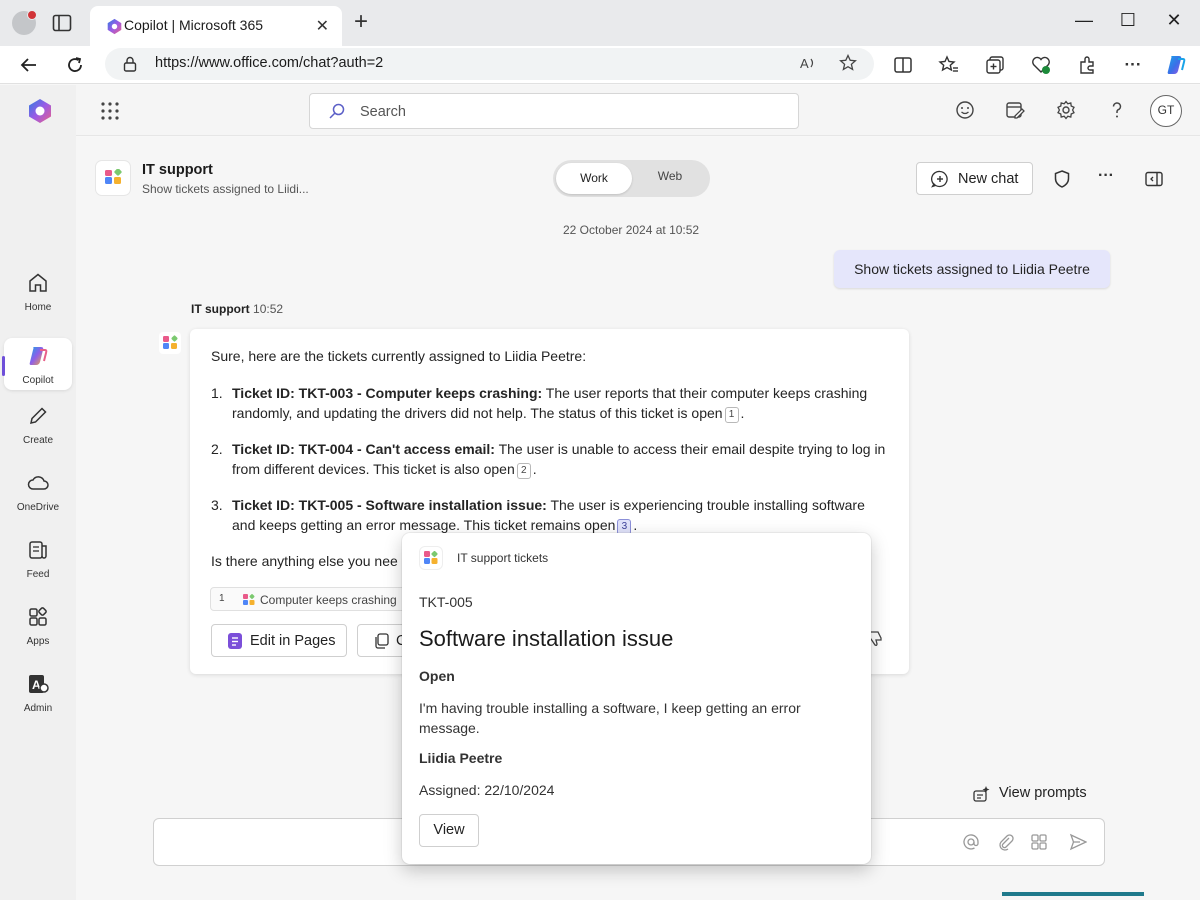  Describe the element at coordinates (38, 356) in the screenshot. I see `copilot-icon` at that location.